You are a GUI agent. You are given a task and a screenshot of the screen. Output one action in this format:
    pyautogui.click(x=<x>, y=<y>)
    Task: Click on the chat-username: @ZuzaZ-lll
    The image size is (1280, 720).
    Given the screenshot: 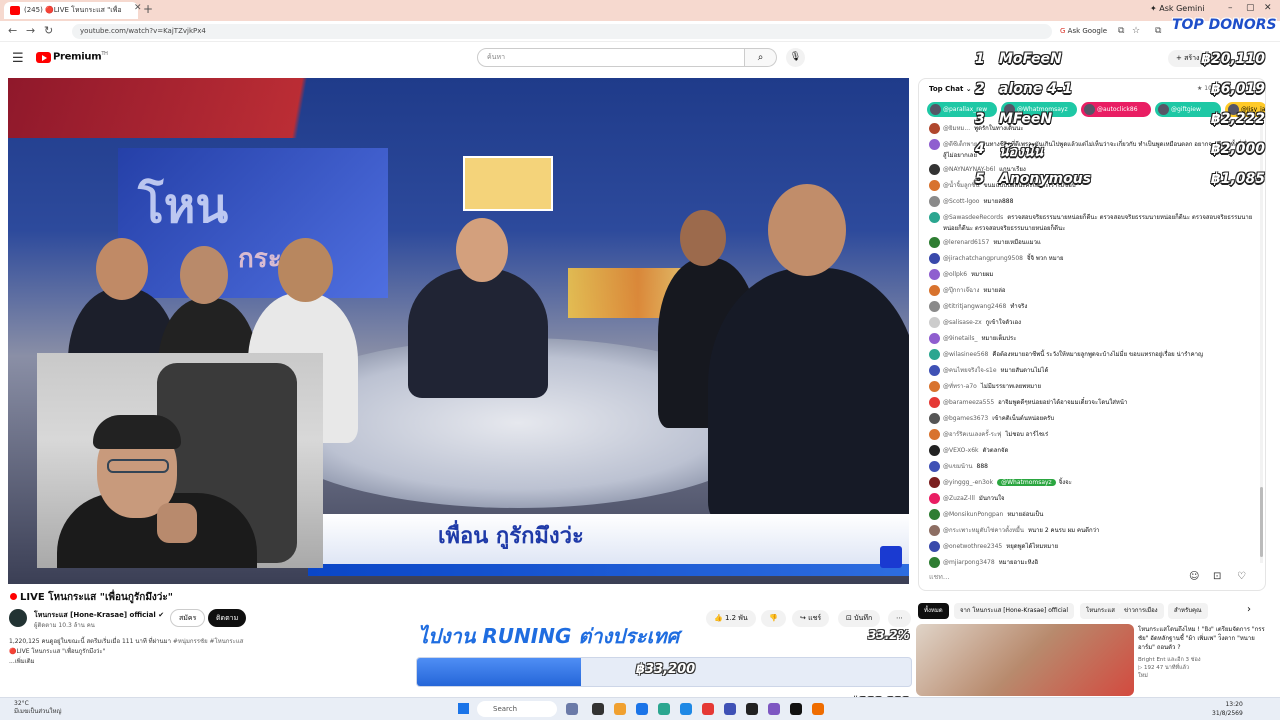 What is the action you would take?
    pyautogui.click(x=959, y=498)
    